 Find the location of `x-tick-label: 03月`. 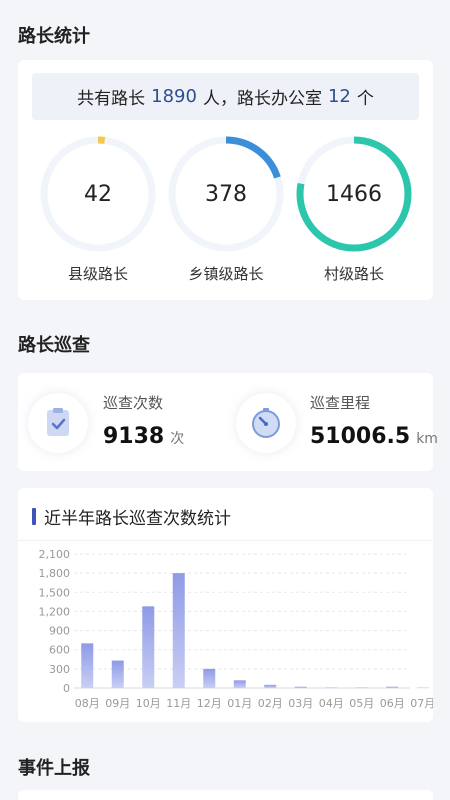

x-tick-label: 03月 is located at coordinates (300, 703).